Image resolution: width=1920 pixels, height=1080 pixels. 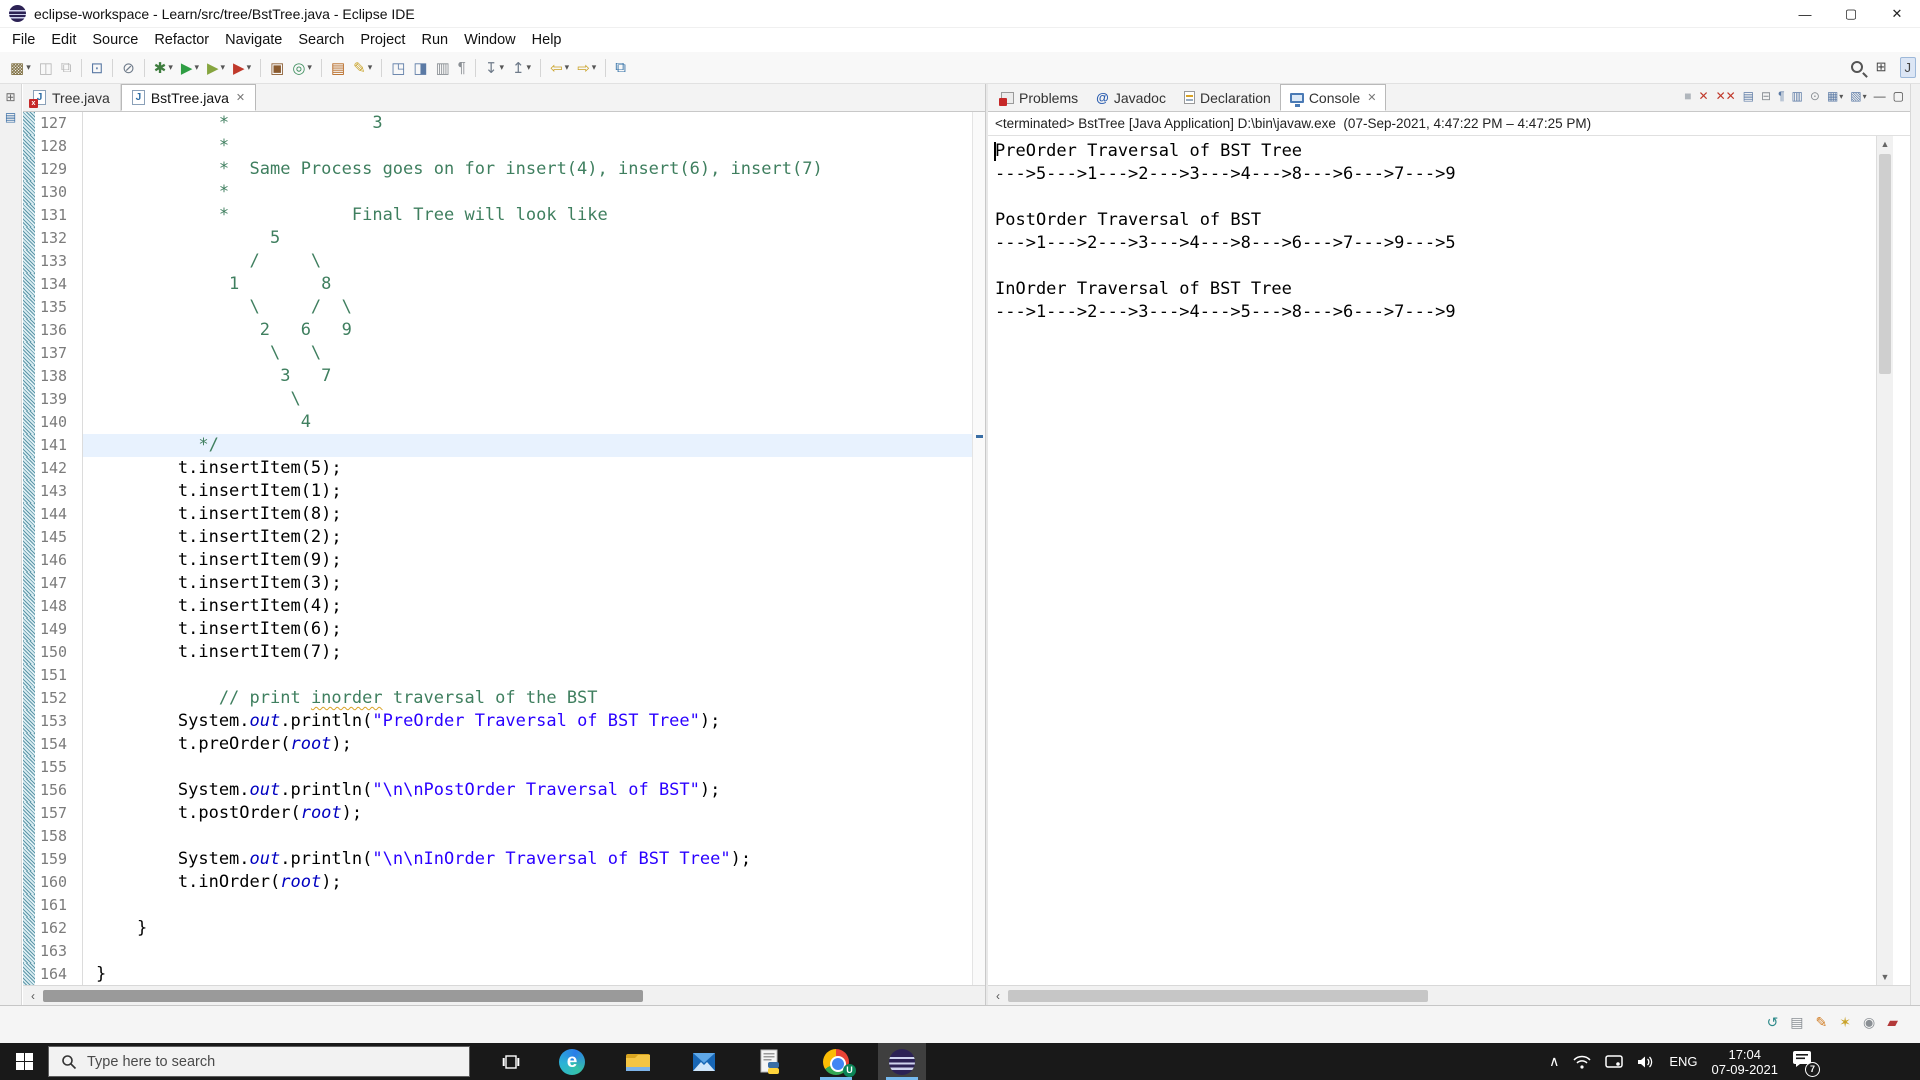 What do you see at coordinates (1039, 97) in the screenshot?
I see `tab-problems: Problems` at bounding box center [1039, 97].